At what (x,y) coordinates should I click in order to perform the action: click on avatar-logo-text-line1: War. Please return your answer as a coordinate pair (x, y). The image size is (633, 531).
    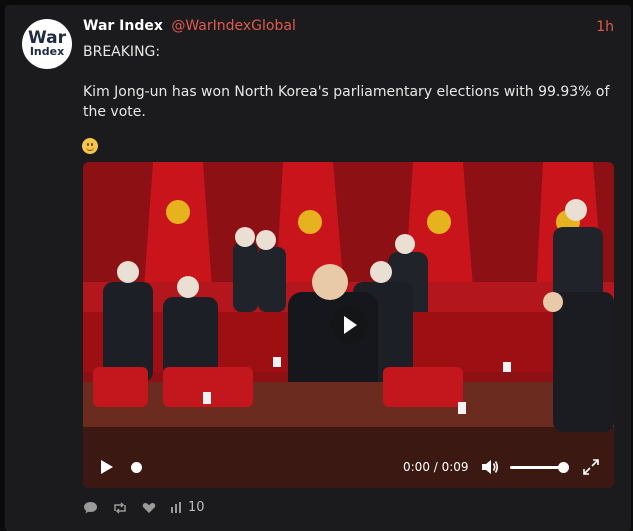
    Looking at the image, I should click on (46, 38).